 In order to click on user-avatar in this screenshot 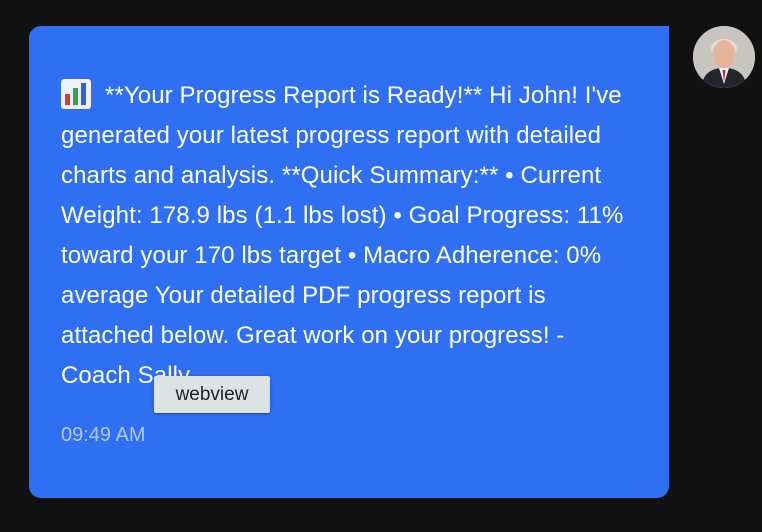, I will do `click(724, 57)`.